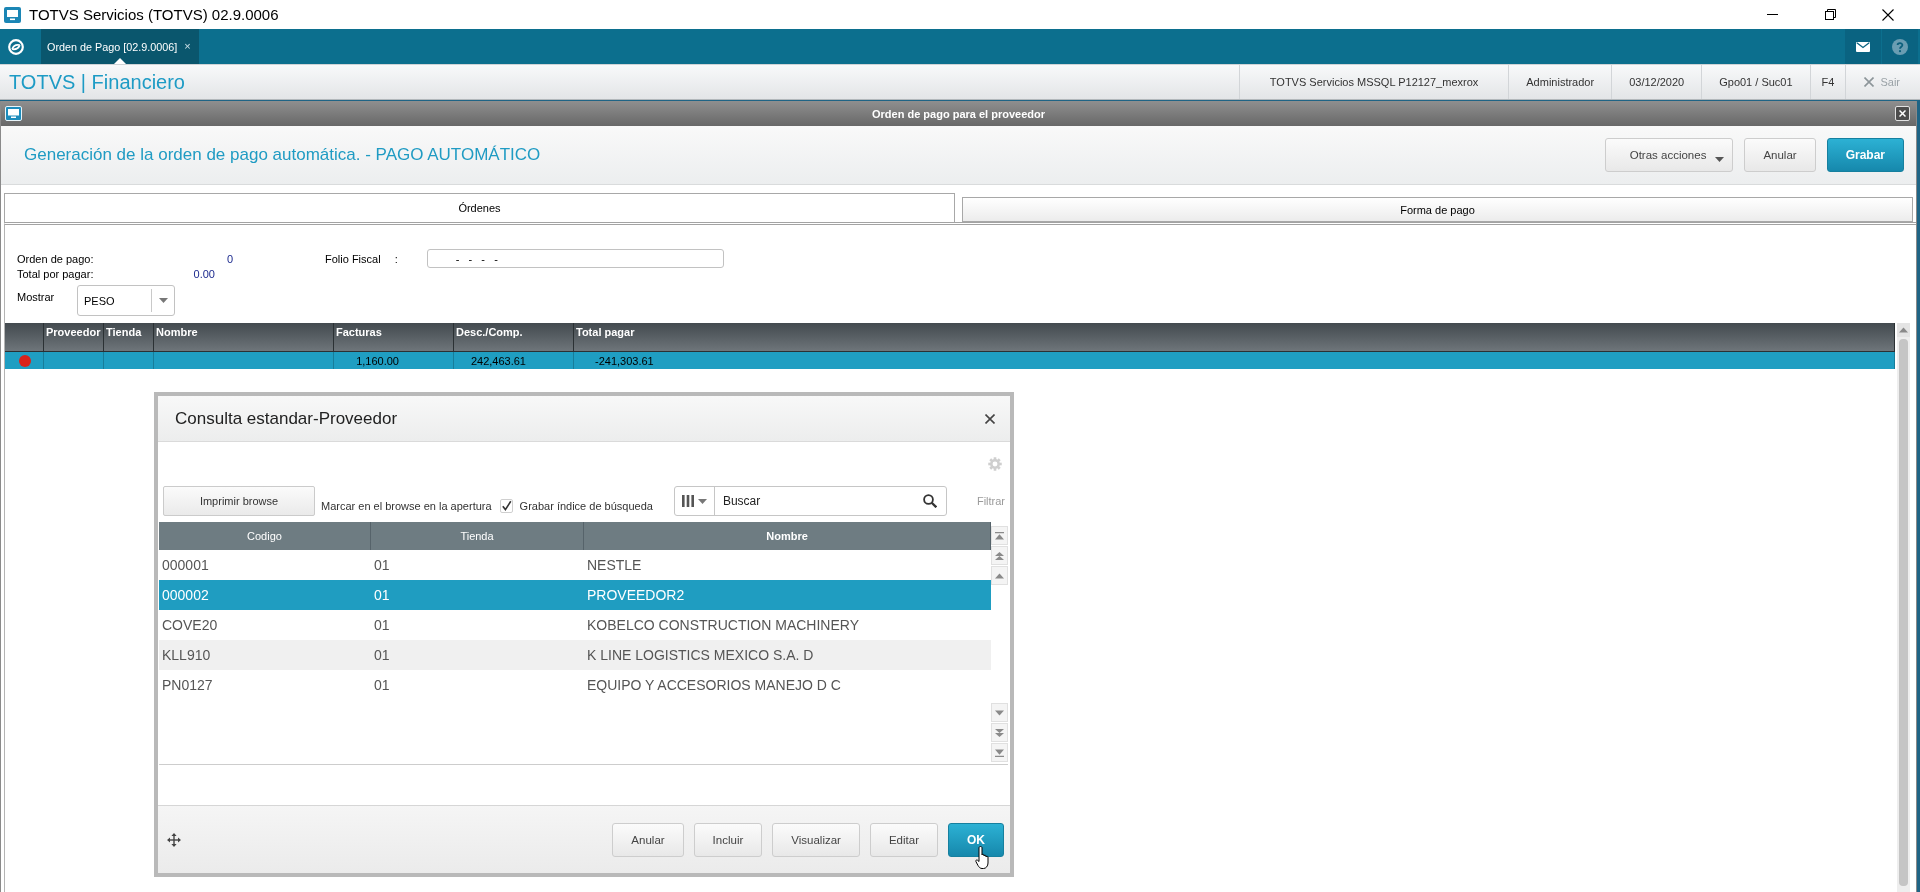 This screenshot has height=892, width=1920. What do you see at coordinates (479, 207) in the screenshot?
I see `tab: Órdenes` at bounding box center [479, 207].